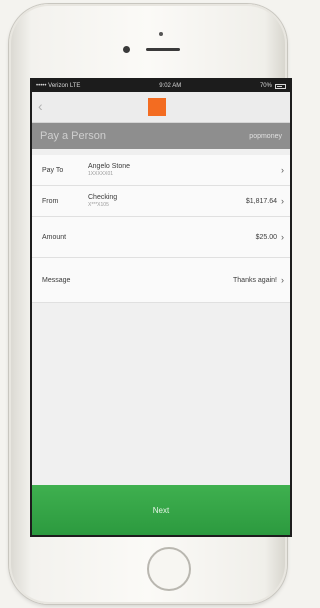 The width and height of the screenshot is (320, 608). I want to click on amount-label: Amount, so click(54, 237).